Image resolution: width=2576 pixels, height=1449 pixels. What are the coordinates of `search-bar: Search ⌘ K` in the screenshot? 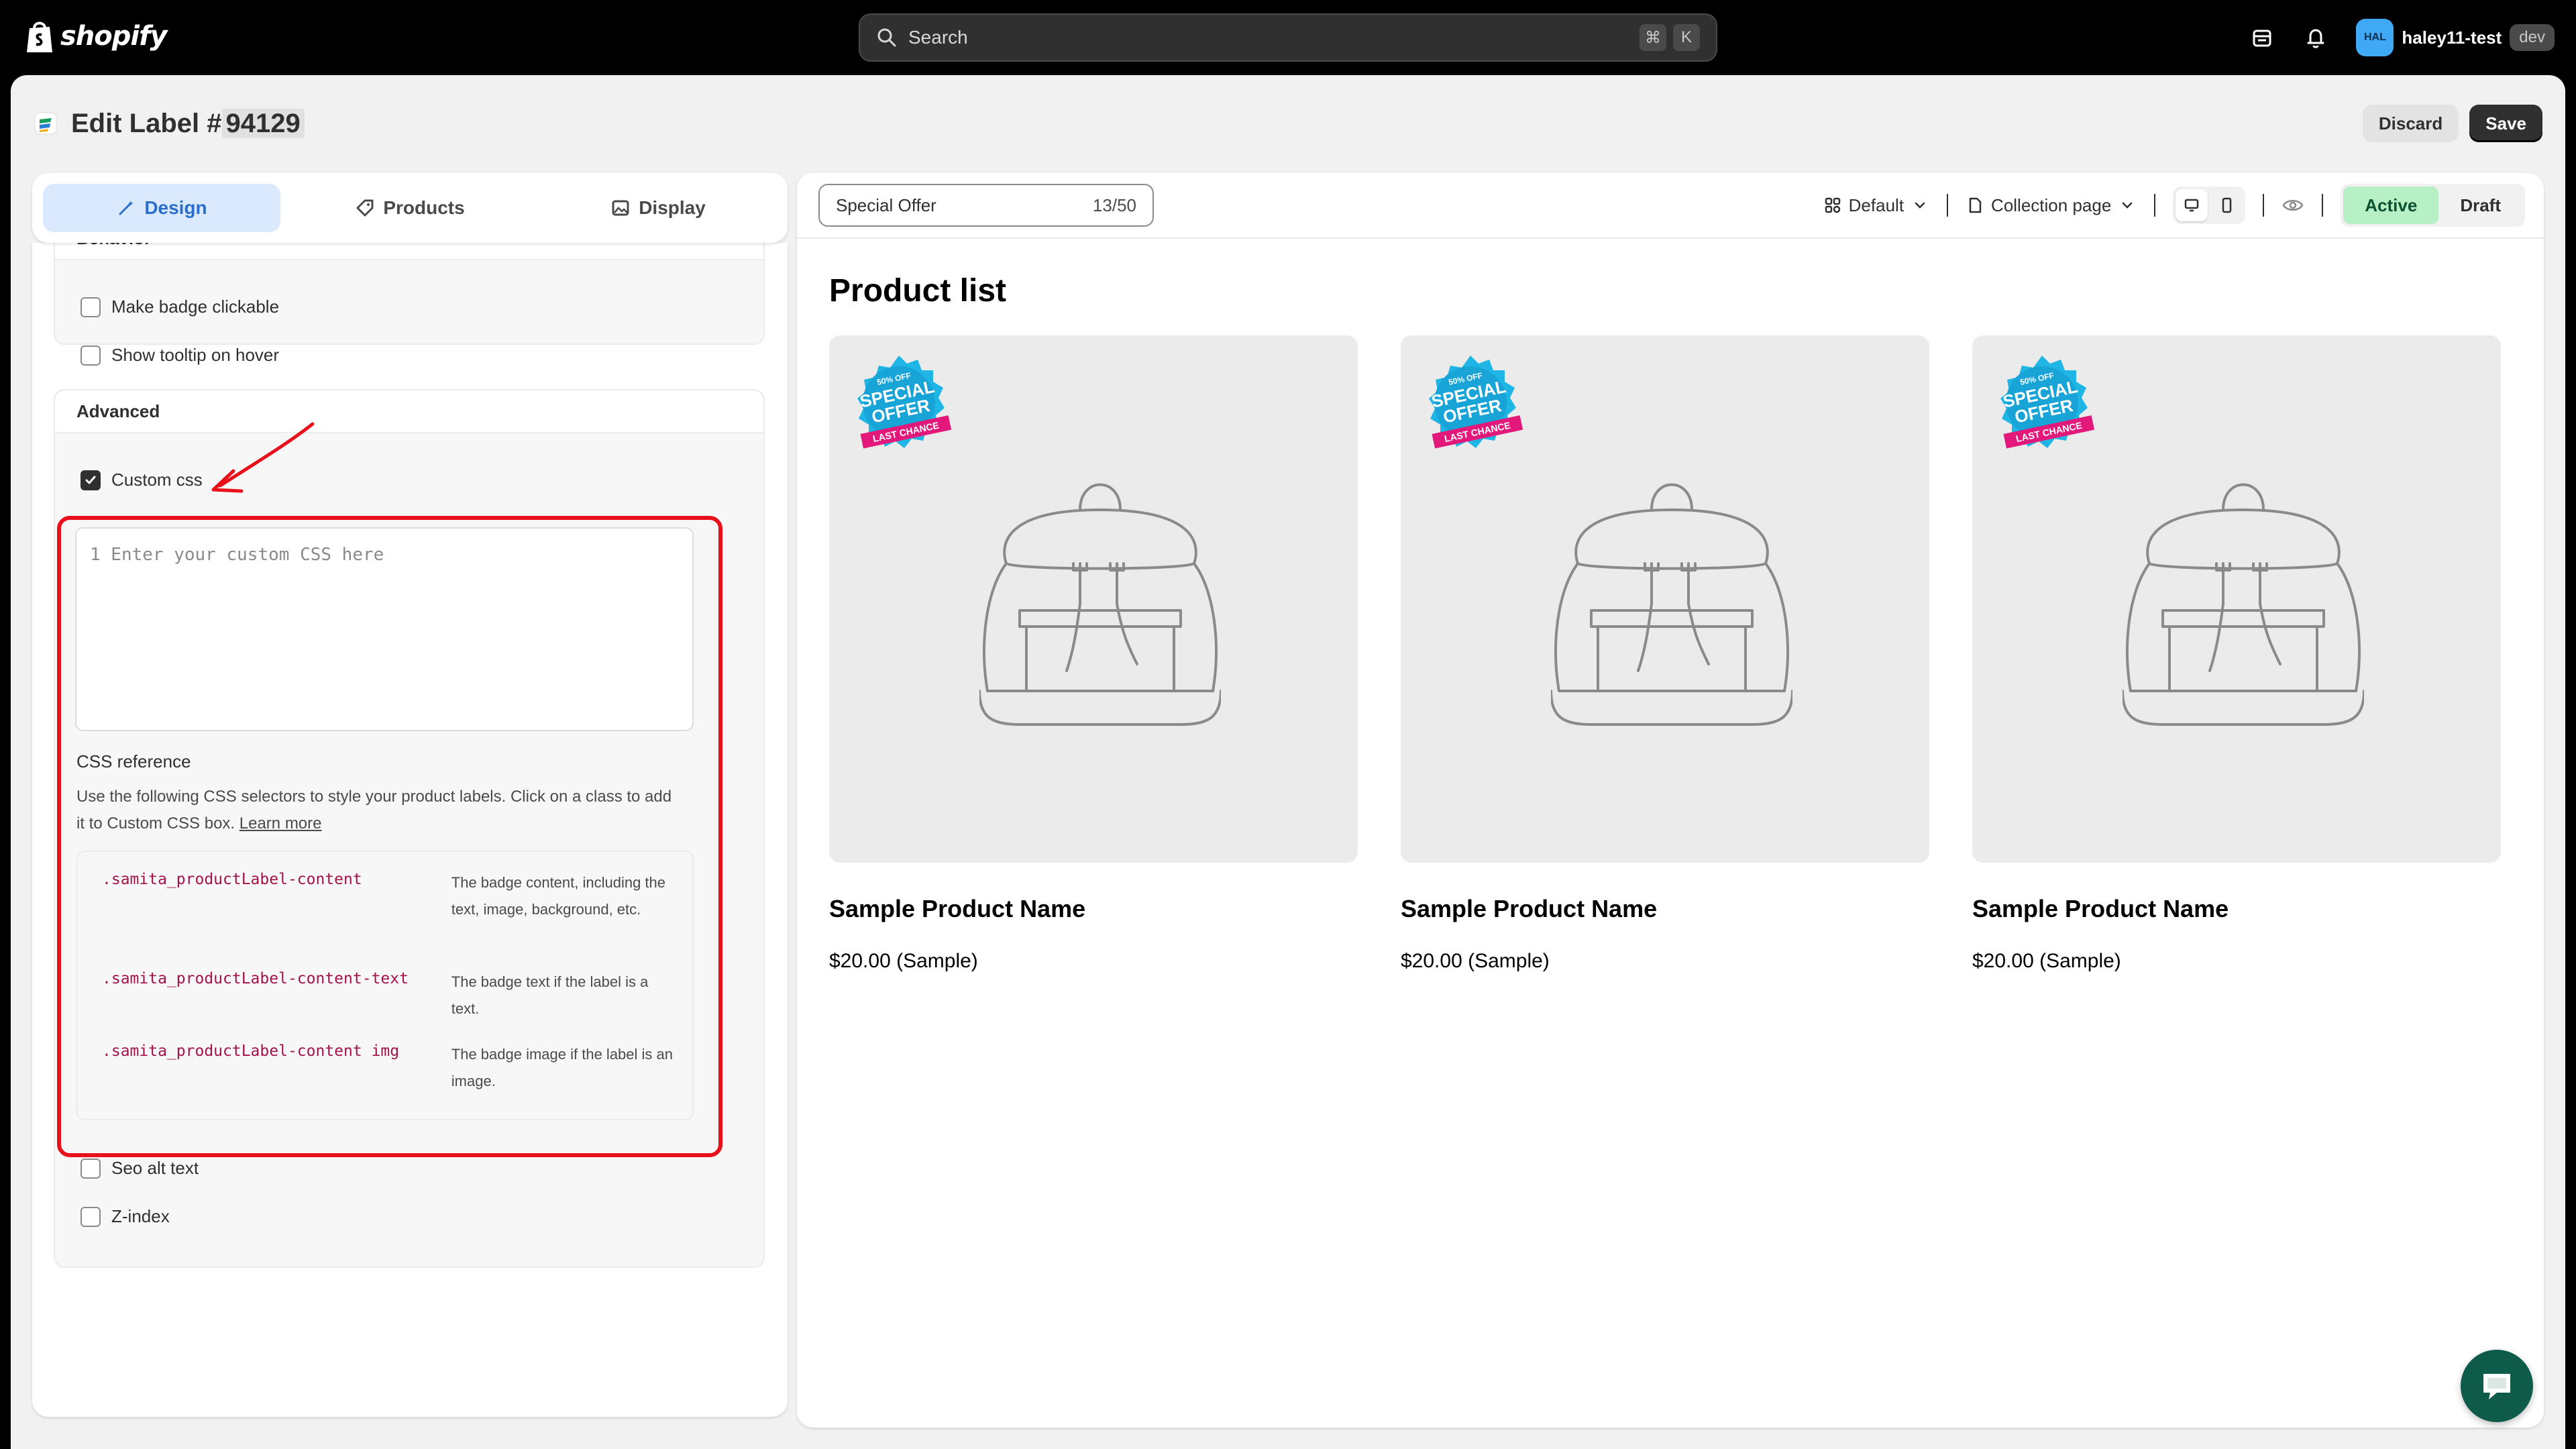 It's located at (1288, 37).